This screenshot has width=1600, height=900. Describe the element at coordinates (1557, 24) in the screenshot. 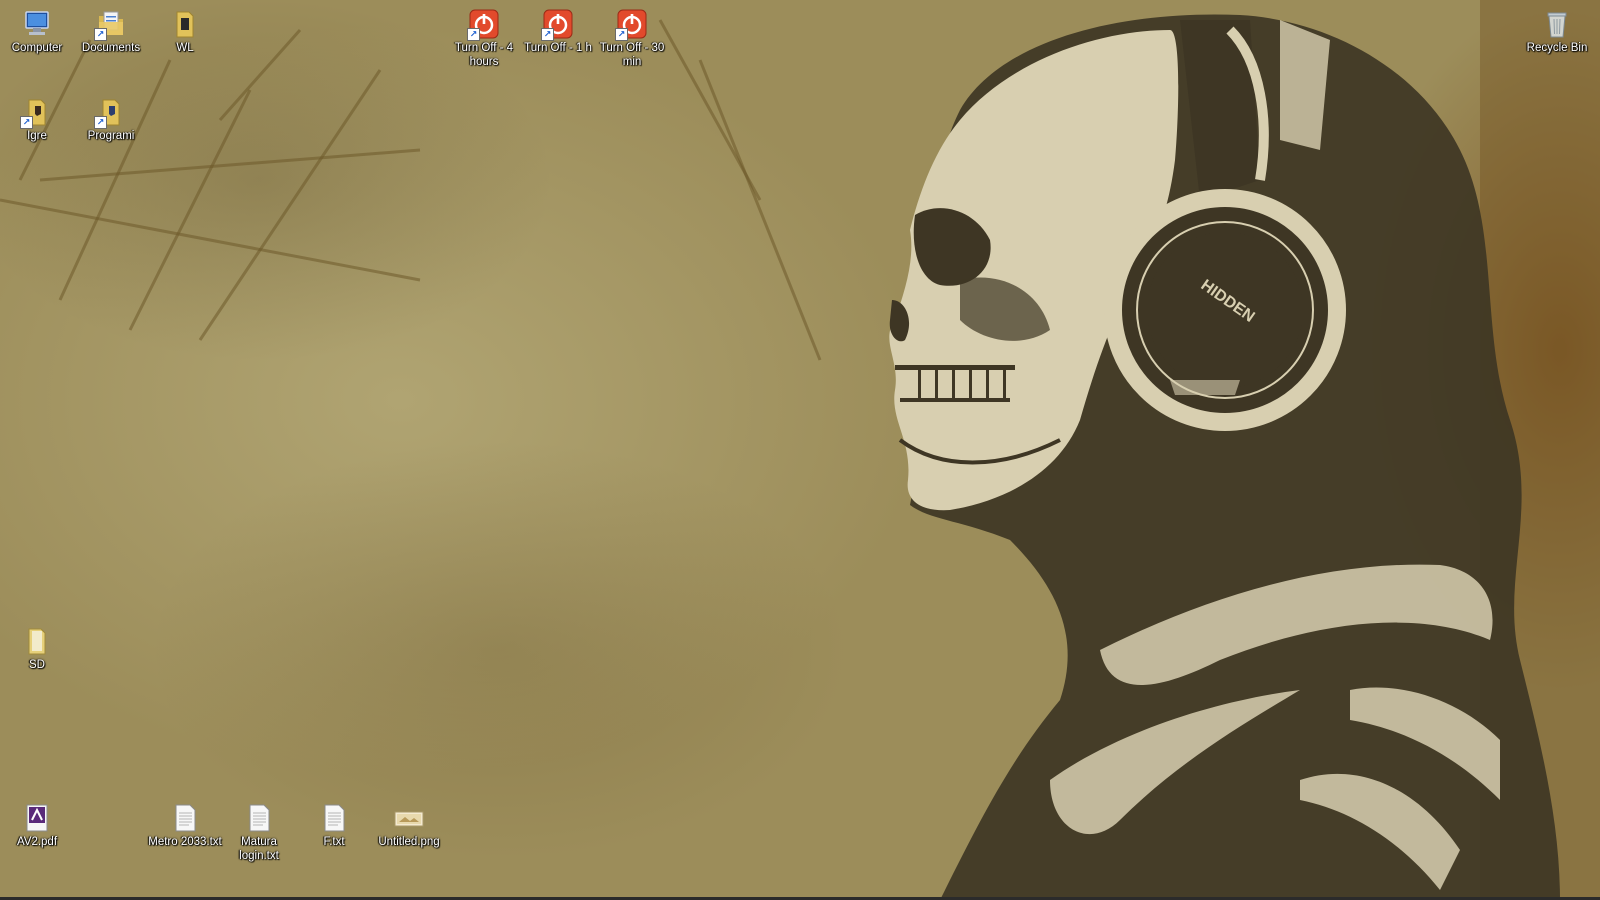

I see `recycle-bin-icon` at that location.